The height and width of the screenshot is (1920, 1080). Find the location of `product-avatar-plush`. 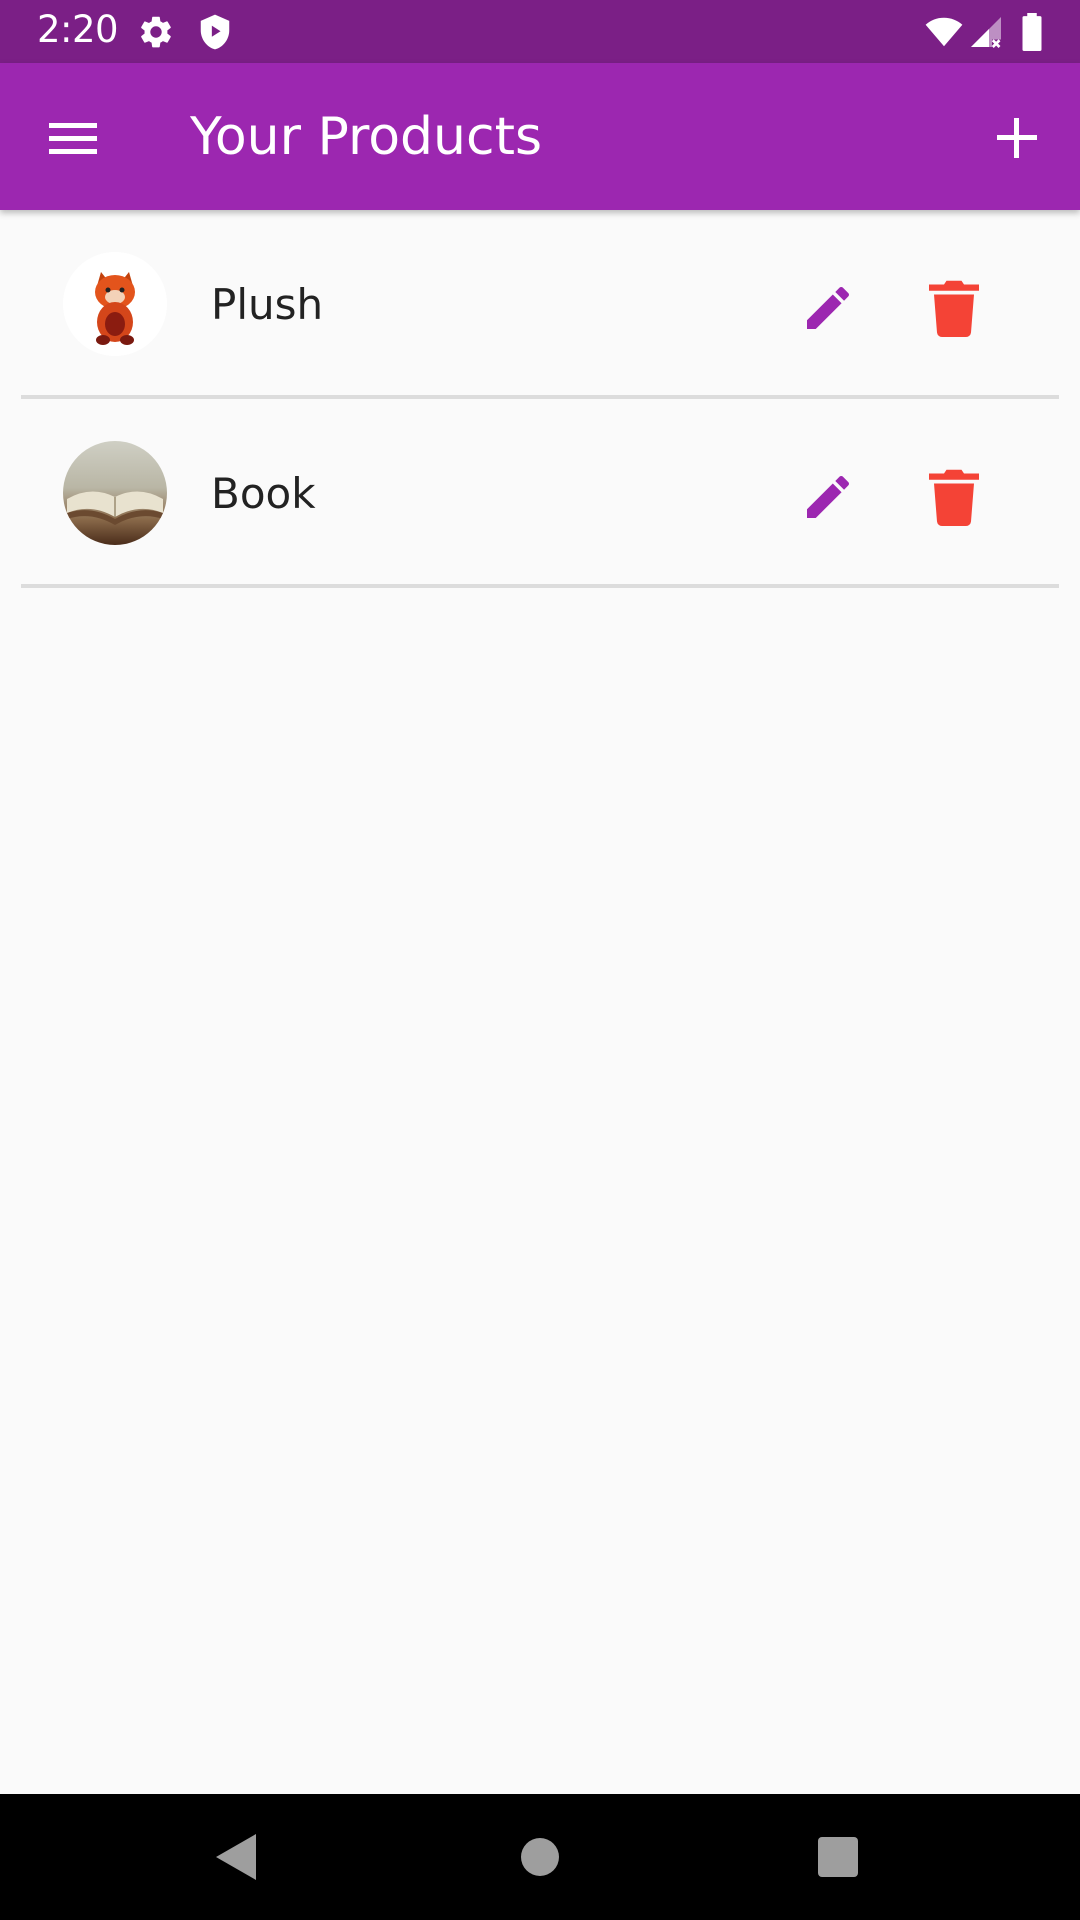

product-avatar-plush is located at coordinates (115, 304).